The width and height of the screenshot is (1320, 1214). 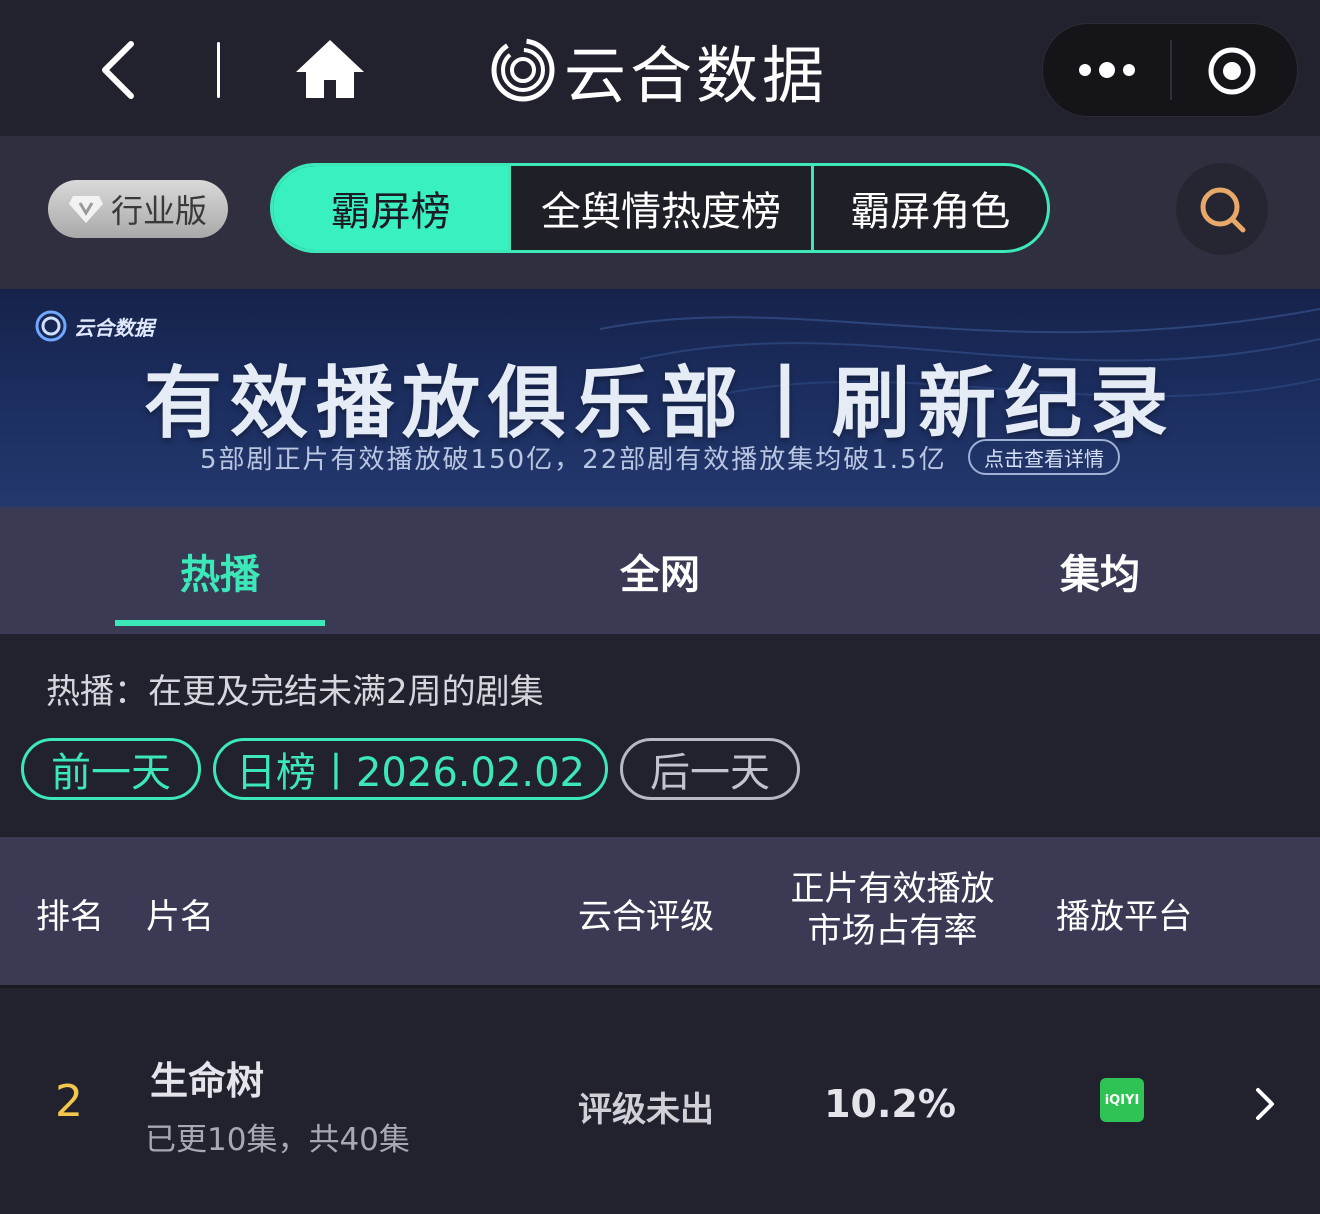 I want to click on chevron-left-icon, so click(x=118, y=70).